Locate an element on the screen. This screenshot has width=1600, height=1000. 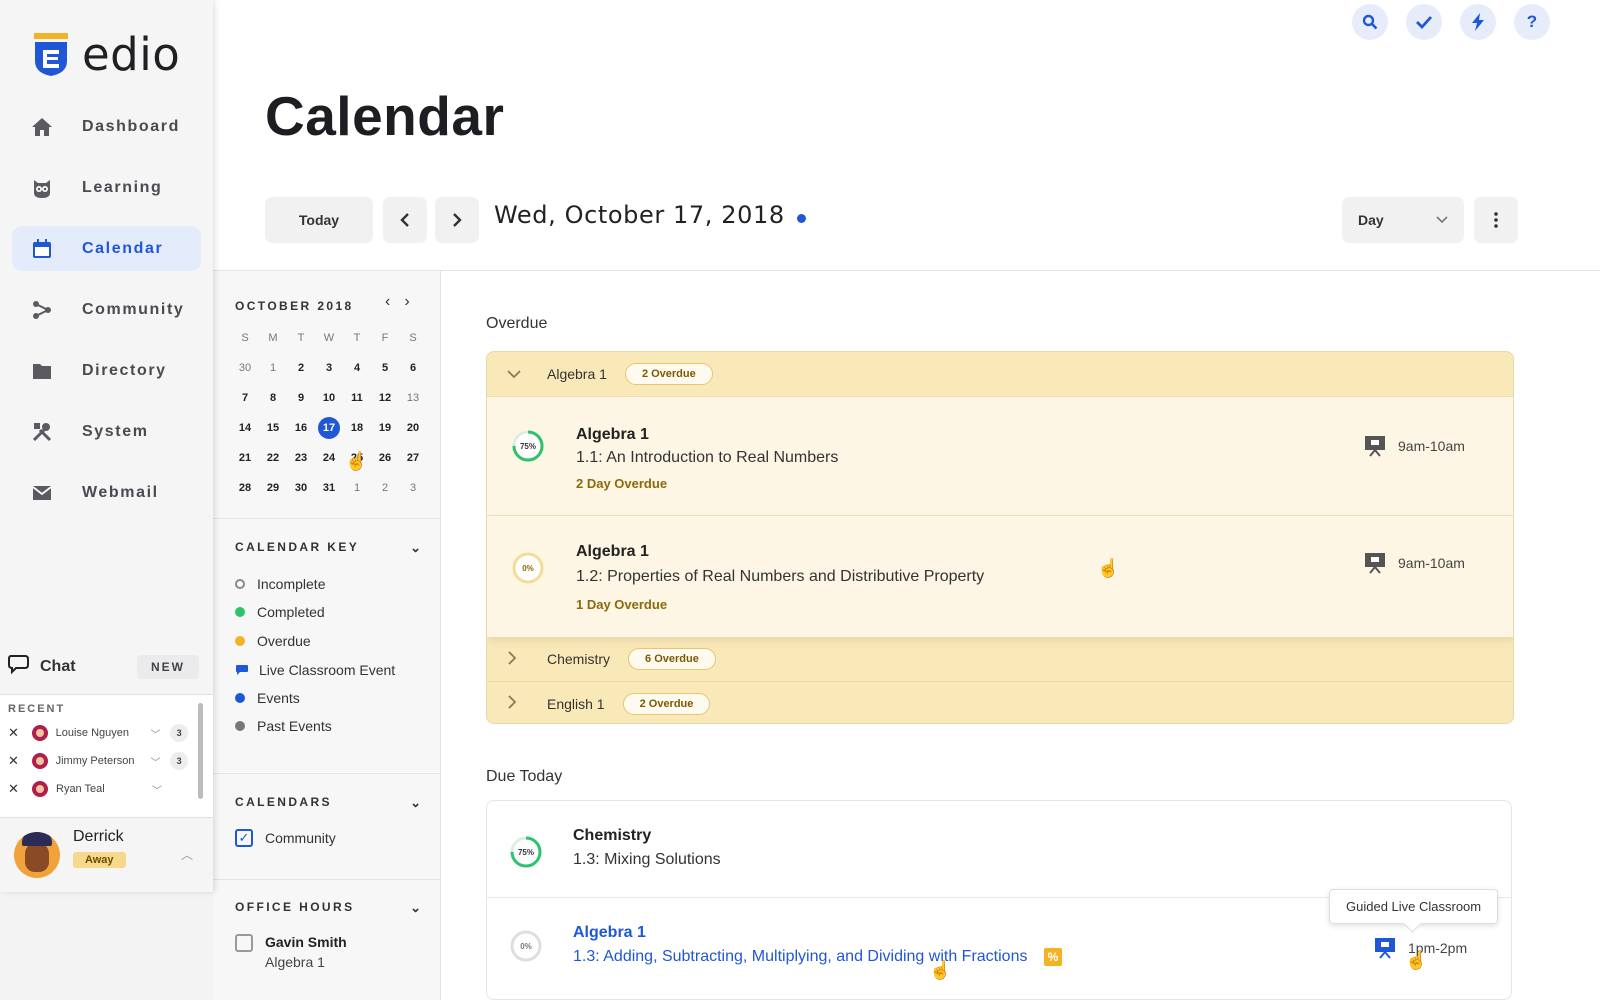
calendar-icon is located at coordinates (42, 249).